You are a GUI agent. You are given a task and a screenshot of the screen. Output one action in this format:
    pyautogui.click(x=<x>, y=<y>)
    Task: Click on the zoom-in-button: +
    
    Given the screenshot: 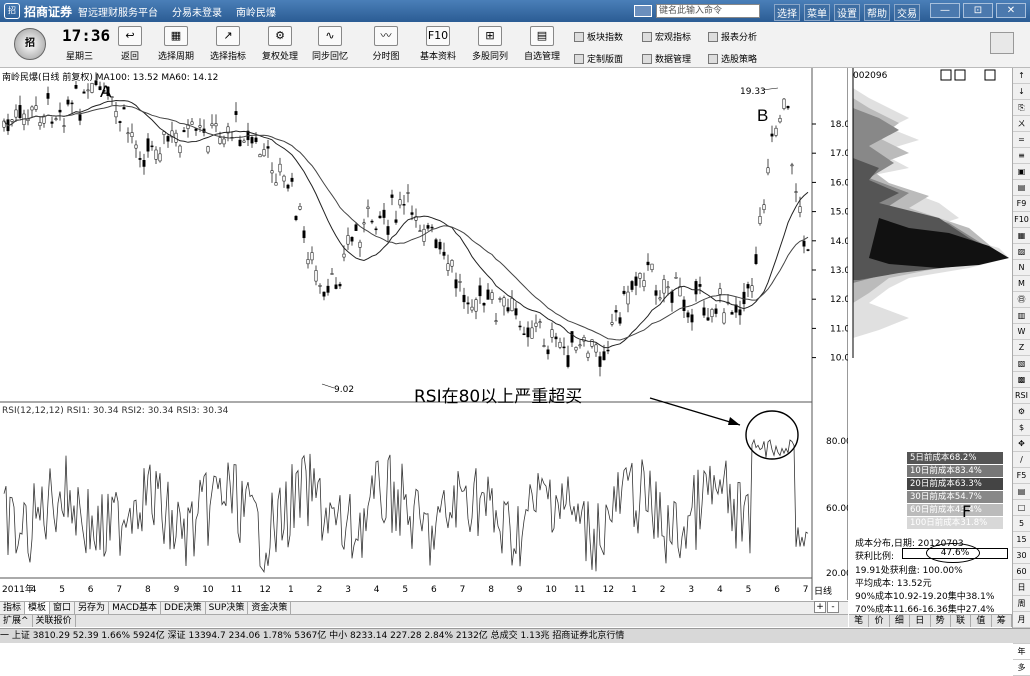 What is the action you would take?
    pyautogui.click(x=820, y=607)
    